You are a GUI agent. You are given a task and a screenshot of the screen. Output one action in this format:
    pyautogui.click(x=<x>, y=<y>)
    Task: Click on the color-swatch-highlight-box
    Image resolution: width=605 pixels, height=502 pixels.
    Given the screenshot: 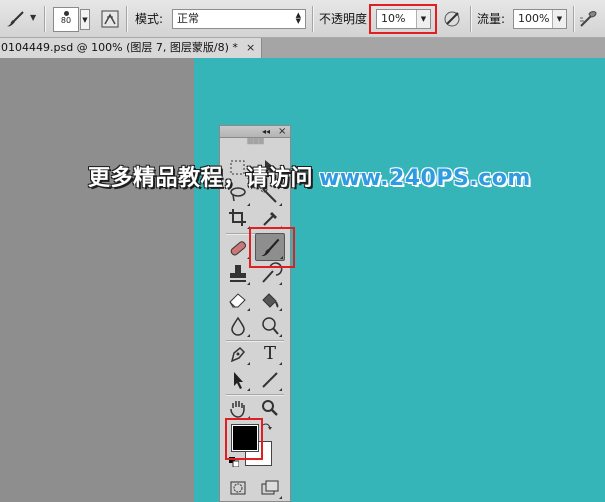 What is the action you would take?
    pyautogui.click(x=244, y=439)
    